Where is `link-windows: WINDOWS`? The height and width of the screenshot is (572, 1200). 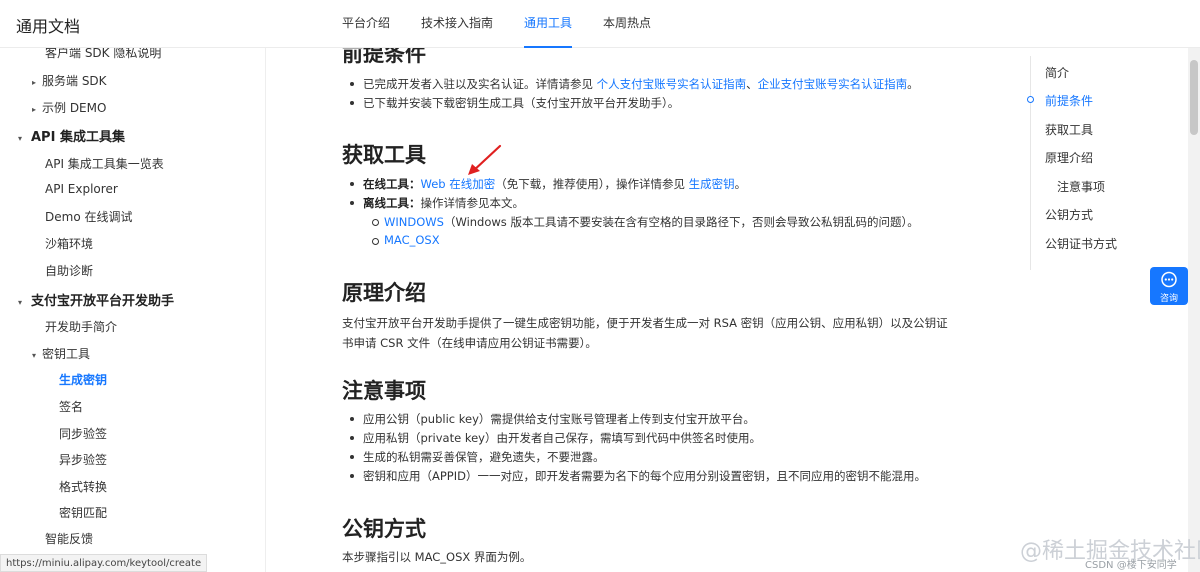 link-windows: WINDOWS is located at coordinates (414, 222).